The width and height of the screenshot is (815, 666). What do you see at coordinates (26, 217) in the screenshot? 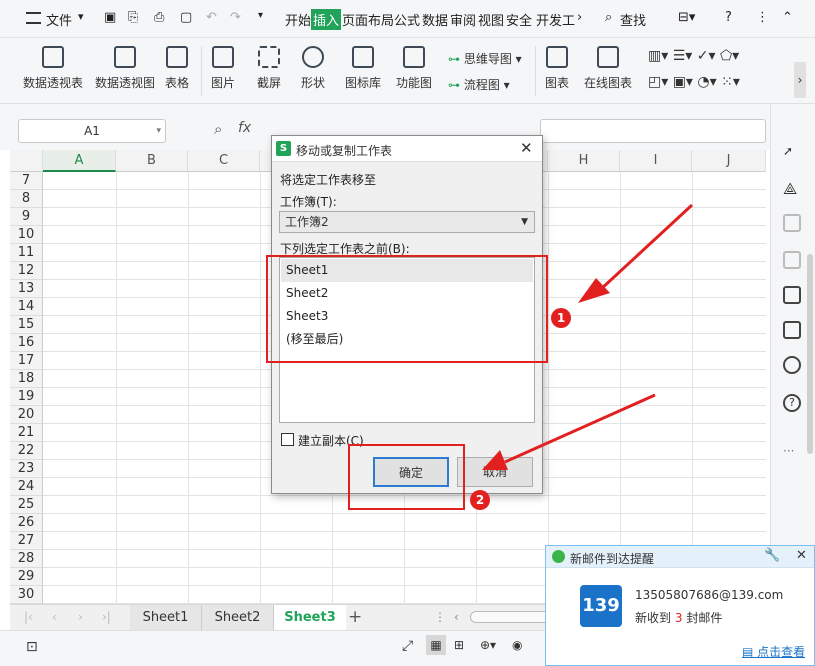
I see `row-header: 9` at bounding box center [26, 217].